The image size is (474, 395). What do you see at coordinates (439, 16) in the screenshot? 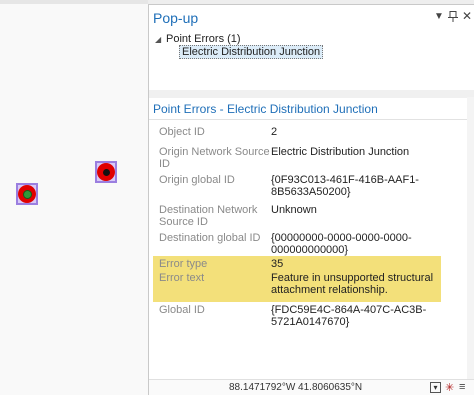
I see `pin-dropdown-icon: ▼` at bounding box center [439, 16].